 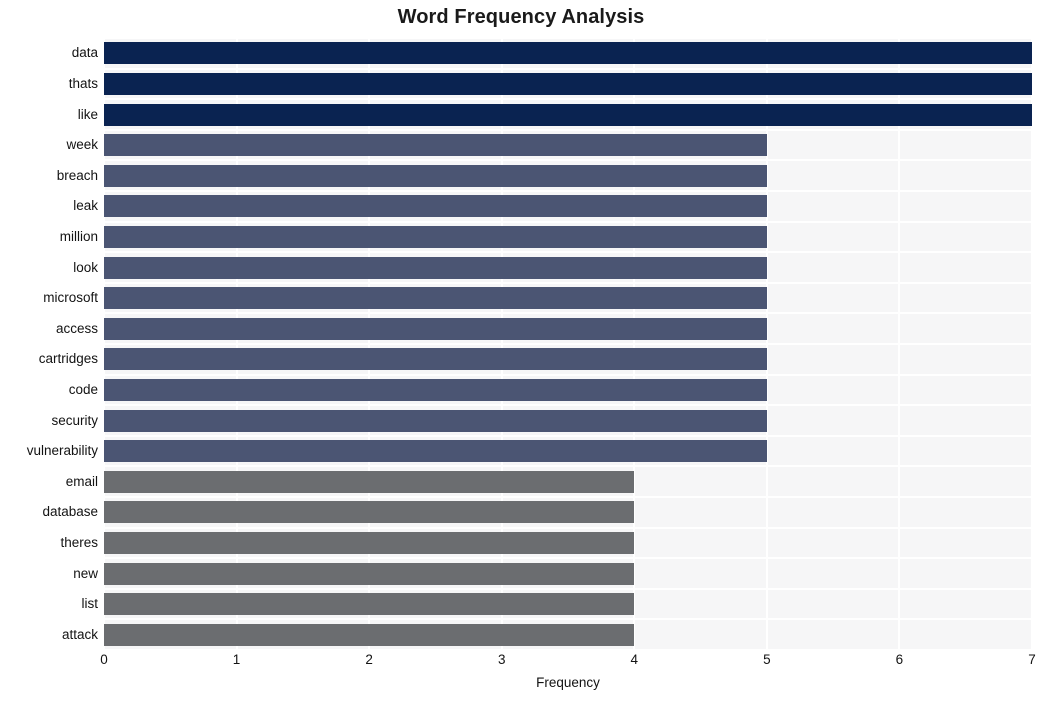 What do you see at coordinates (369, 659) in the screenshot?
I see `x-axis-tick-label: 2` at bounding box center [369, 659].